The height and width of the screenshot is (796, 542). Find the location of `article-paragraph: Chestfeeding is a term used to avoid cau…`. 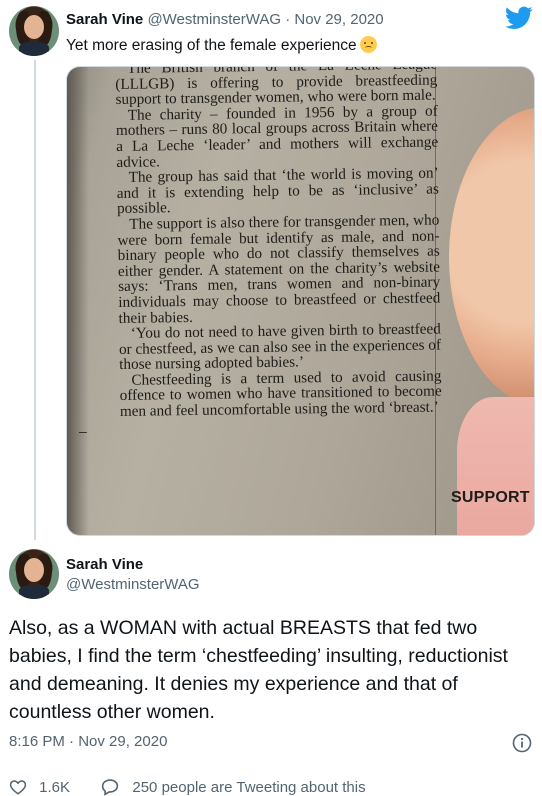

article-paragraph: Chestfeeding is a term used to avoid cau… is located at coordinates (280, 394).